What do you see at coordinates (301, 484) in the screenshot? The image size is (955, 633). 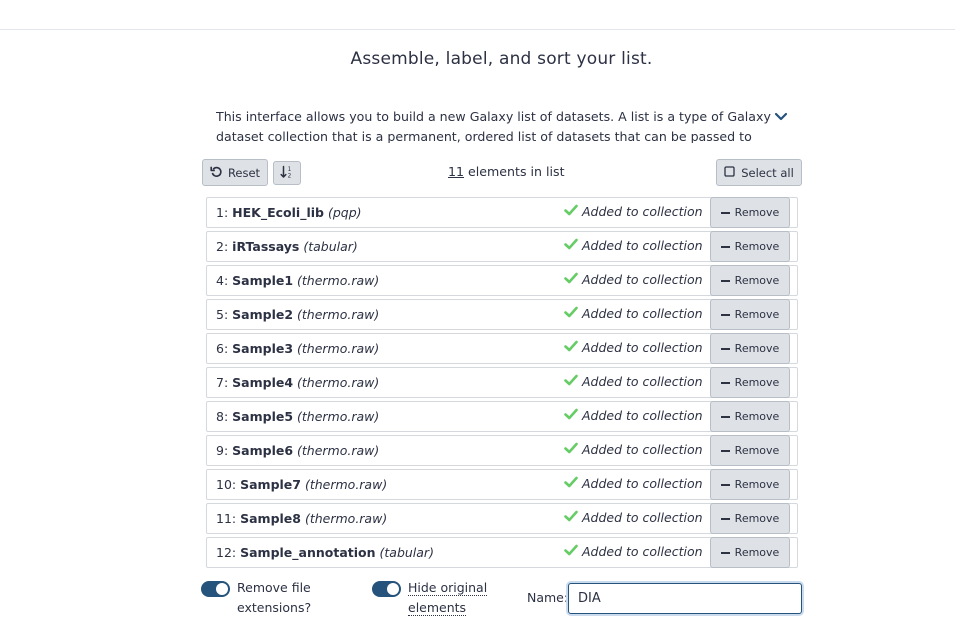 I see `element-label: 10: Sample7 (thermo.raw)` at bounding box center [301, 484].